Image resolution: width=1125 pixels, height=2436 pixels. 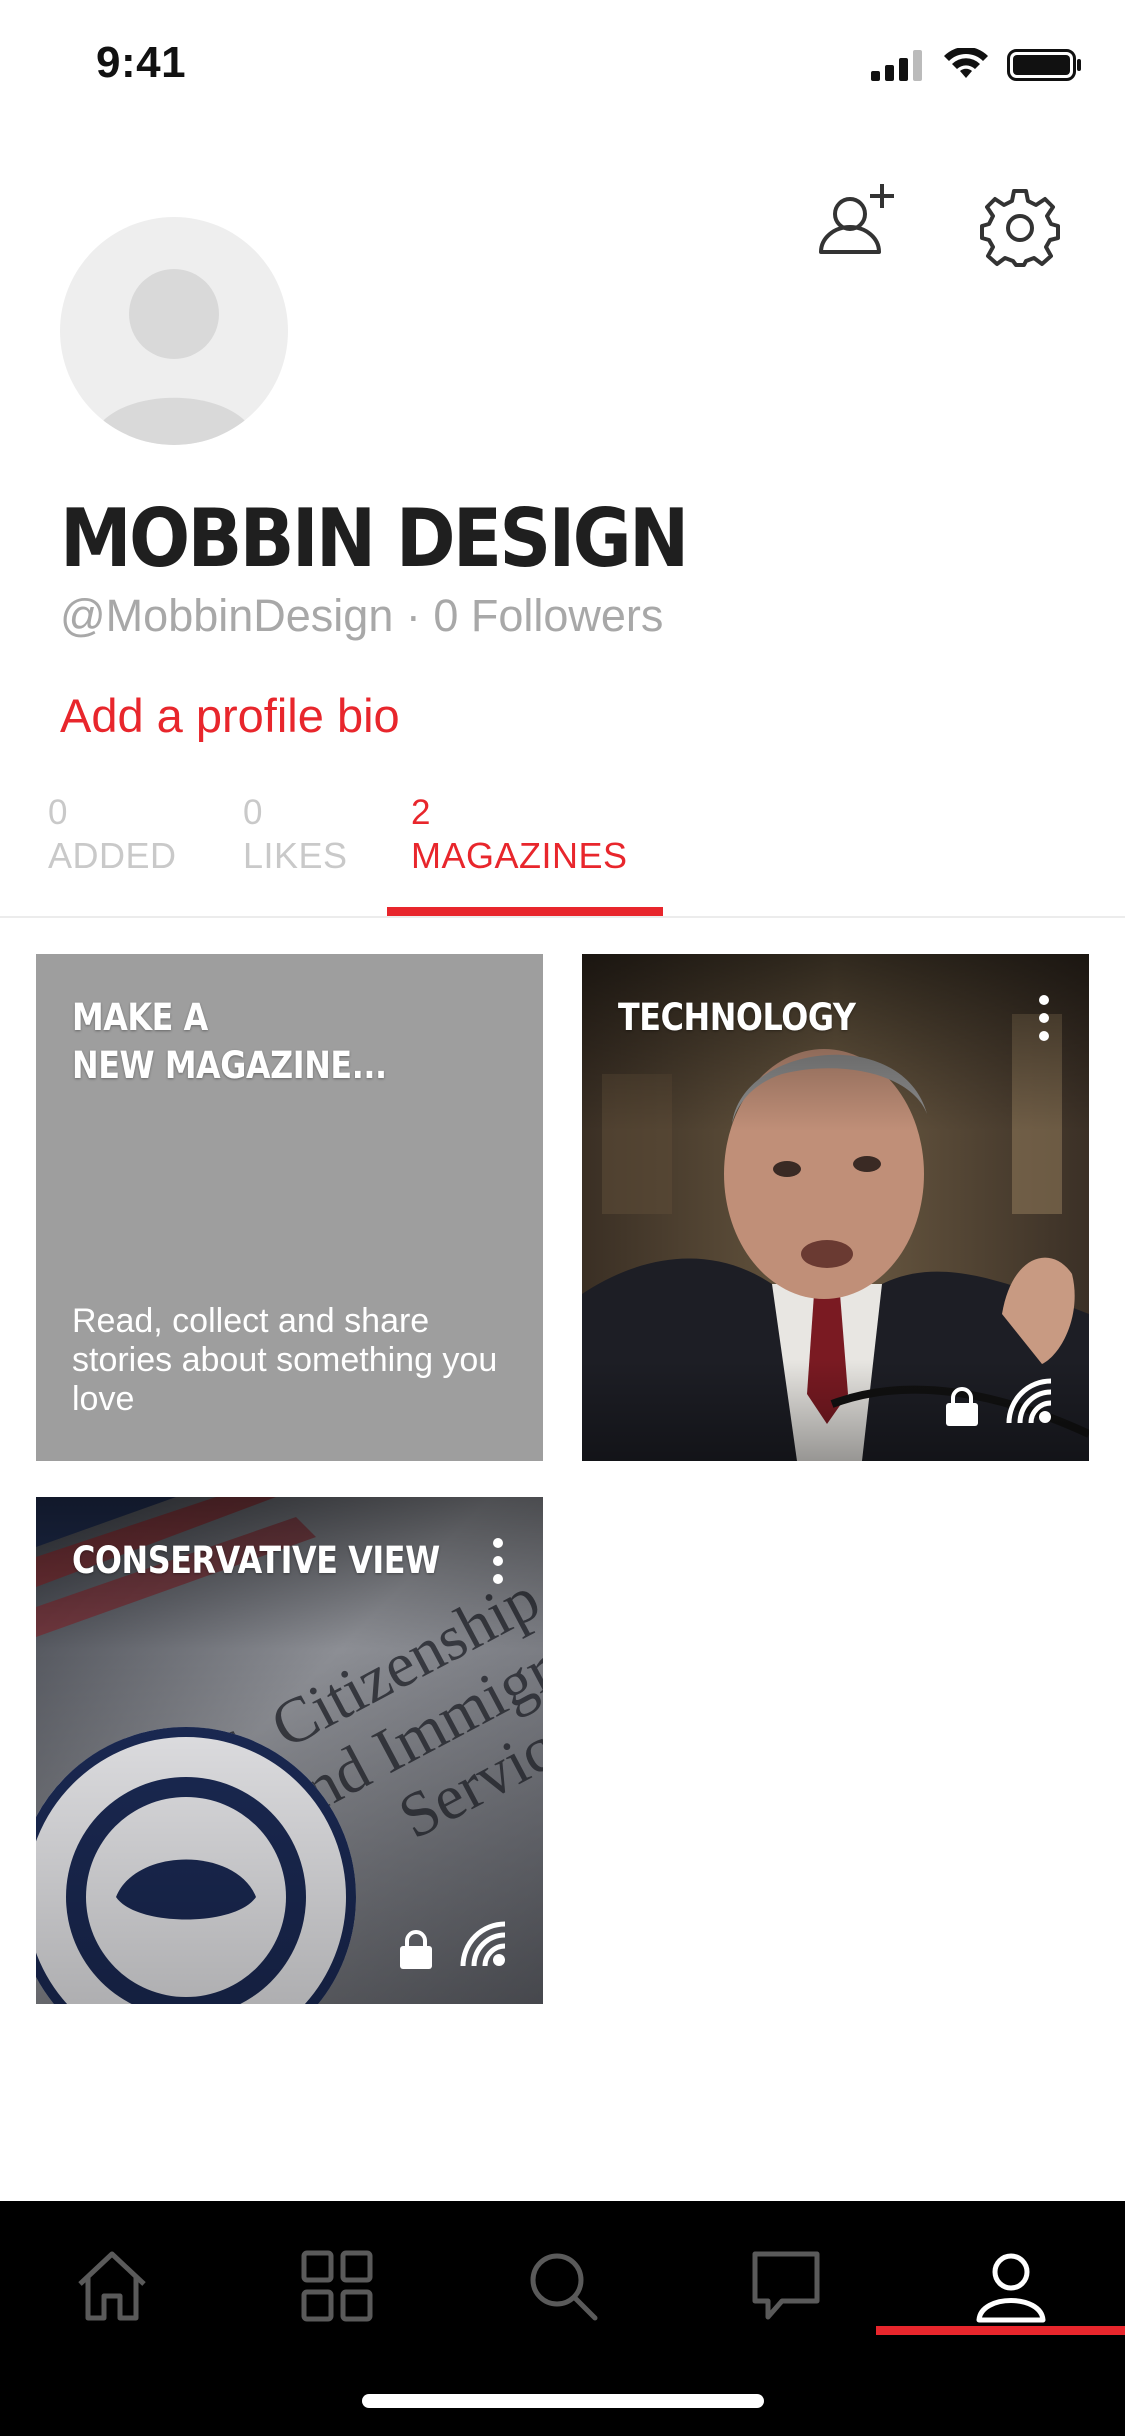 I want to click on person-placeholder-icon, so click(x=174, y=357).